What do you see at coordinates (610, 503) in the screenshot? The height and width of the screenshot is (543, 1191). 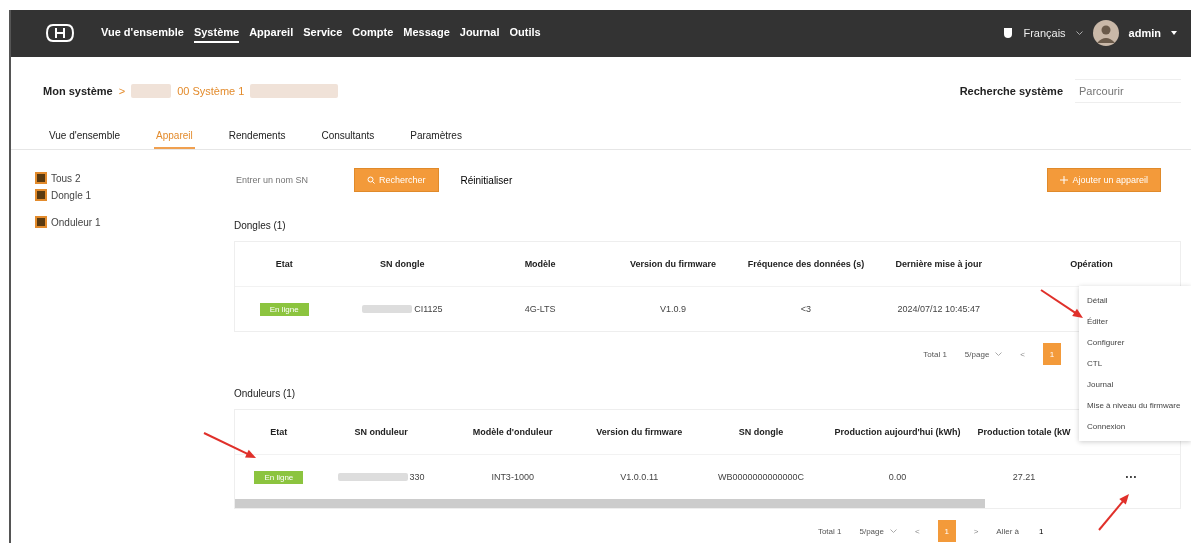 I see `scrollbar` at bounding box center [610, 503].